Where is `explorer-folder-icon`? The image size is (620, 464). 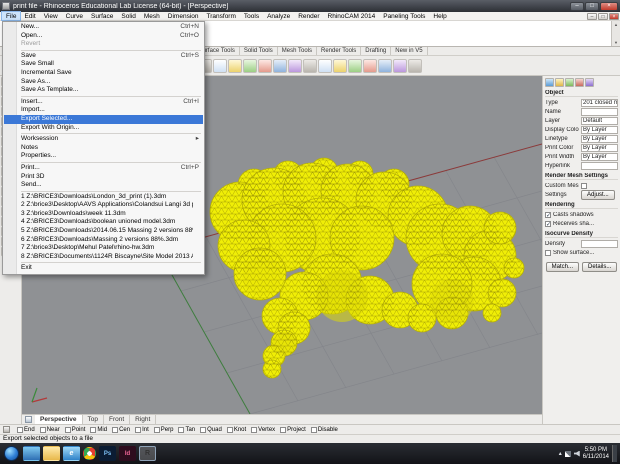 explorer-folder-icon is located at coordinates (51, 453).